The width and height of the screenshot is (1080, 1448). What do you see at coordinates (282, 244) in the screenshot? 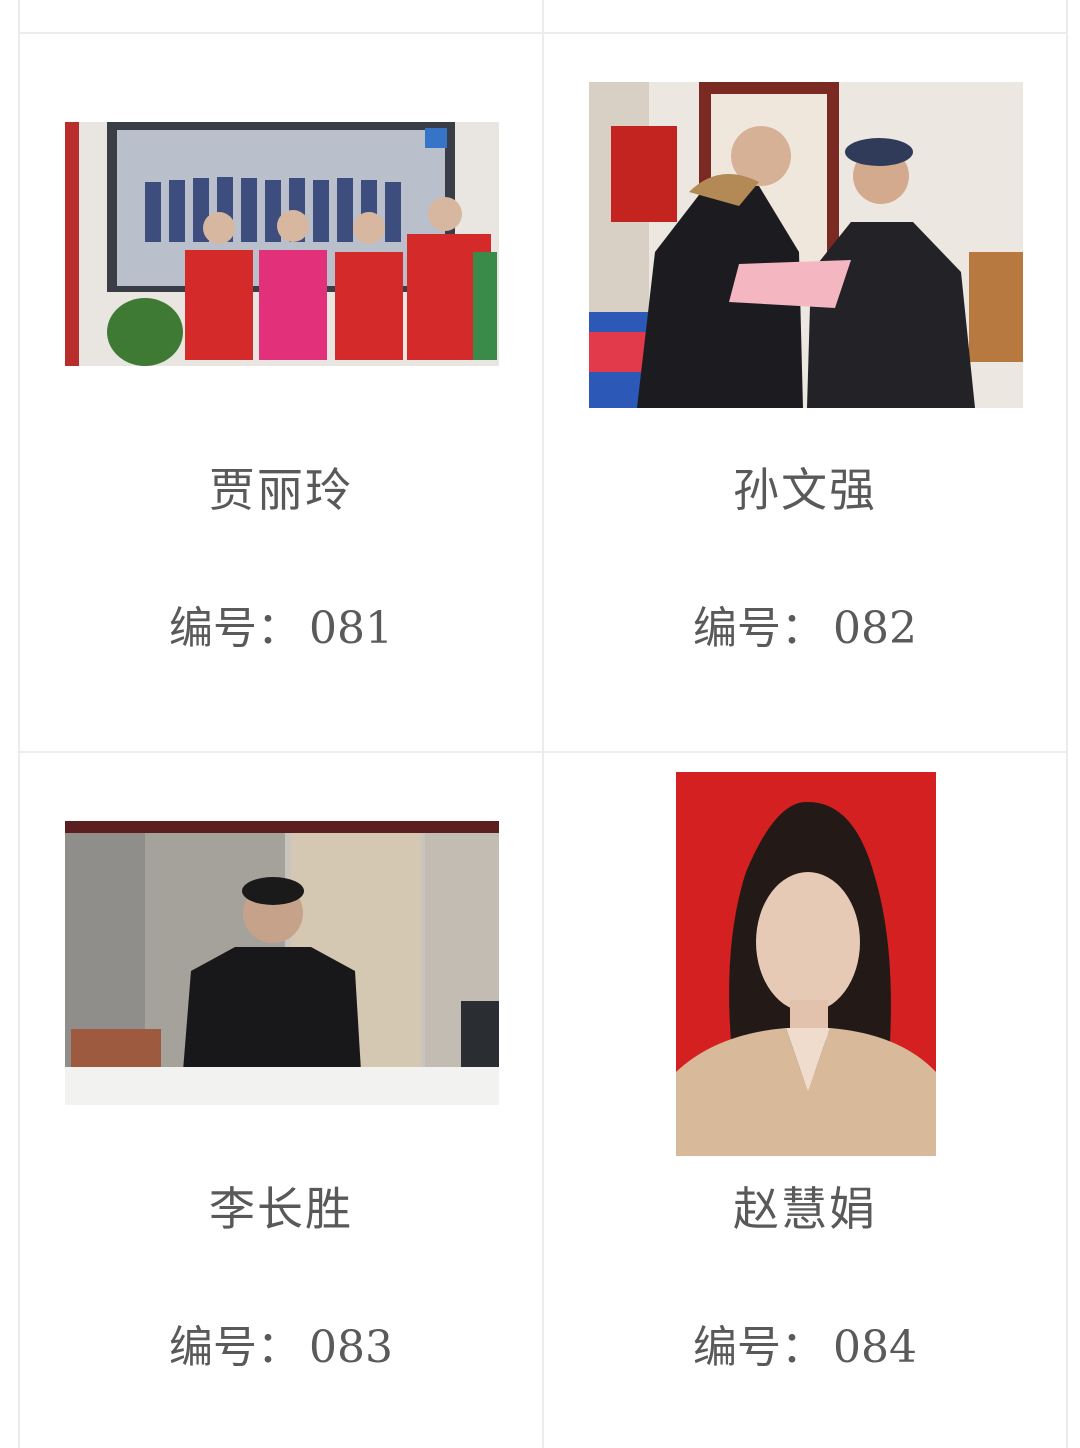
I see `group-volunteers-photo` at bounding box center [282, 244].